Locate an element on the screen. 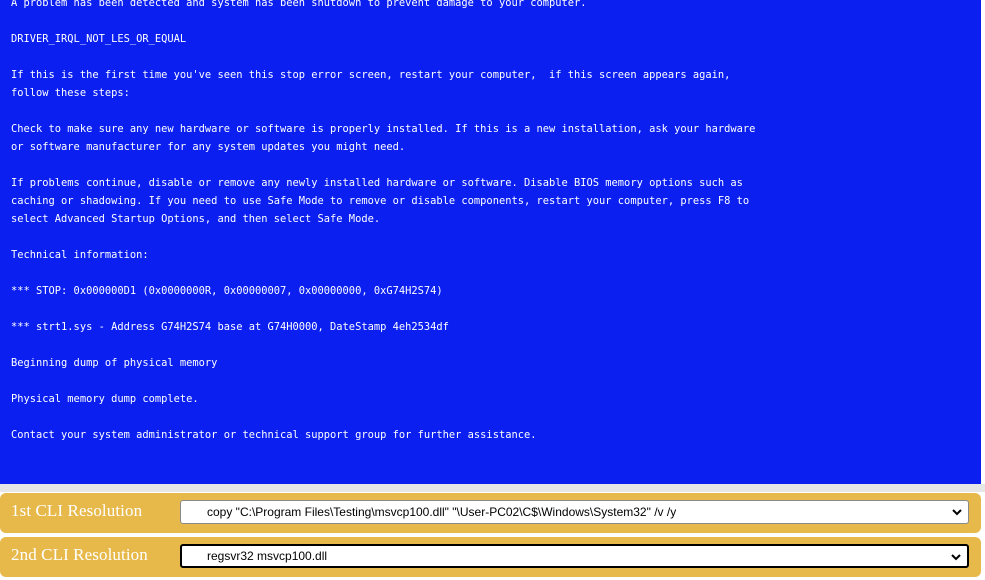 This screenshot has height=580, width=985. bsod-line: Physical memory dump complete. is located at coordinates (105, 399).